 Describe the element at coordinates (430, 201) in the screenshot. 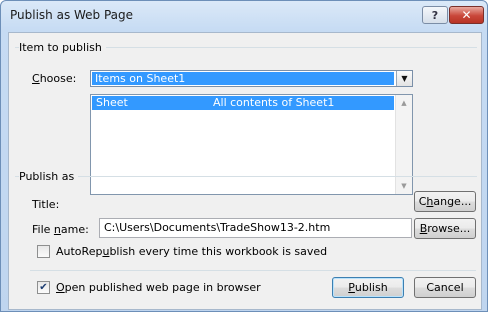

I see `change-button-accel: h` at that location.